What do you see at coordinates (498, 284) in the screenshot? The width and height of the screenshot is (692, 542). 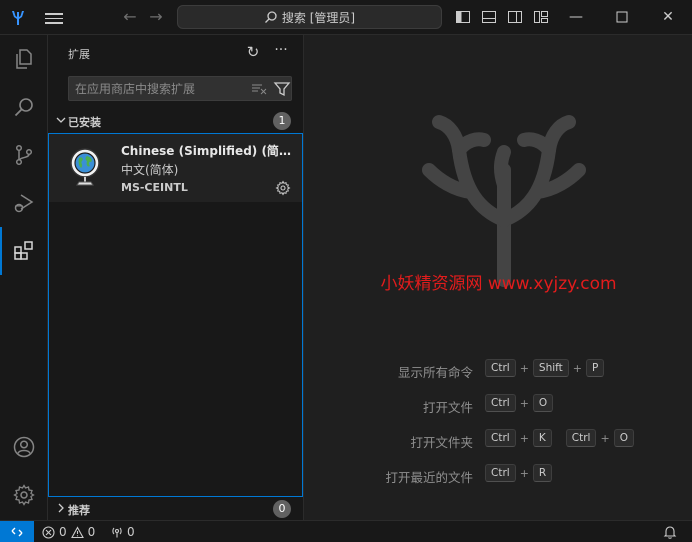 I see `watermark-text: 小妖精资源网 www.xyjzy.com` at bounding box center [498, 284].